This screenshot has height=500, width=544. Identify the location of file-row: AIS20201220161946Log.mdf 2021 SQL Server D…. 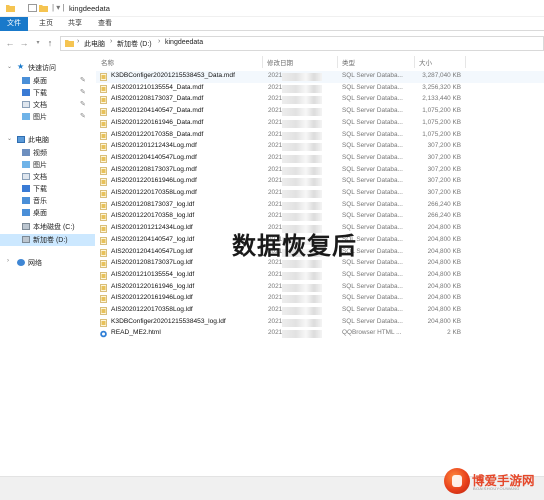
(320, 182).